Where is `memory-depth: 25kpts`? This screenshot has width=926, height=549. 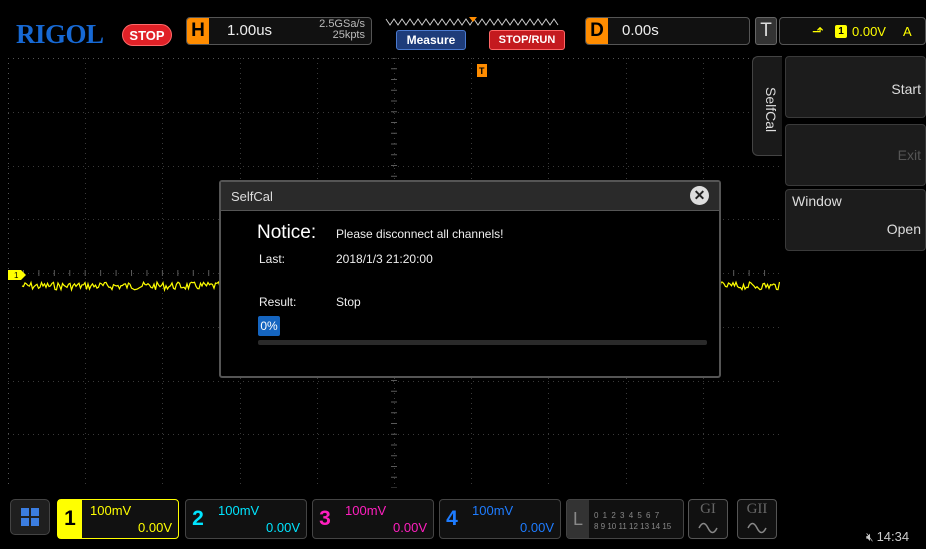 memory-depth: 25kpts is located at coordinates (348, 35).